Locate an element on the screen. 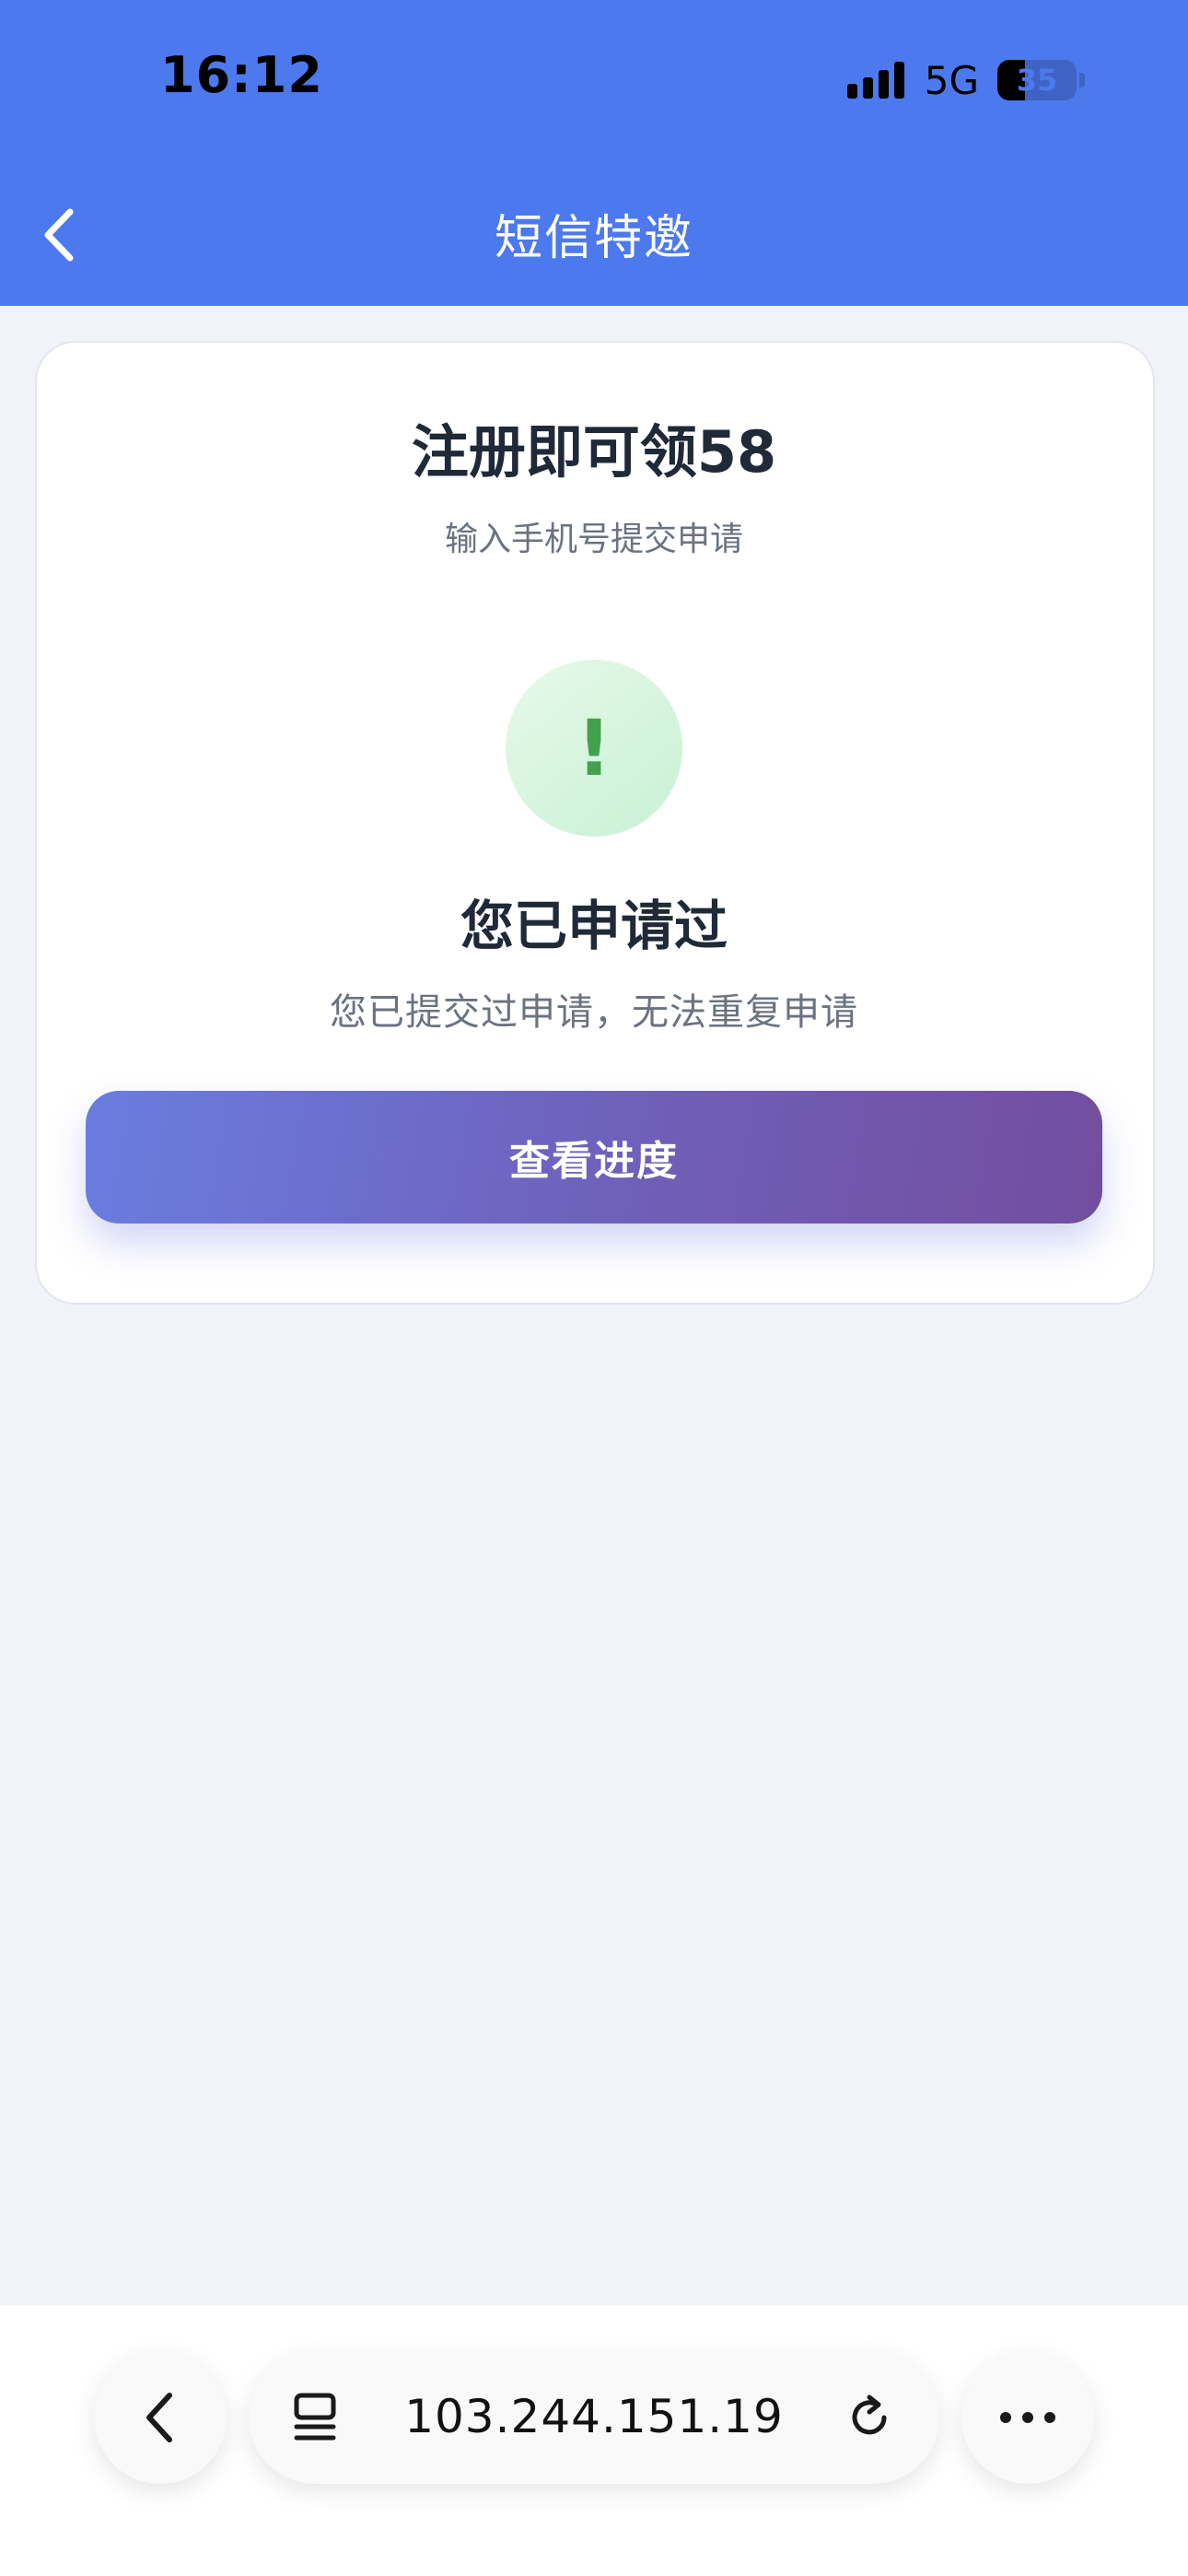 Image resolution: width=1188 pixels, height=2576 pixels. url-text: 103.244.151.19 is located at coordinates (594, 2416).